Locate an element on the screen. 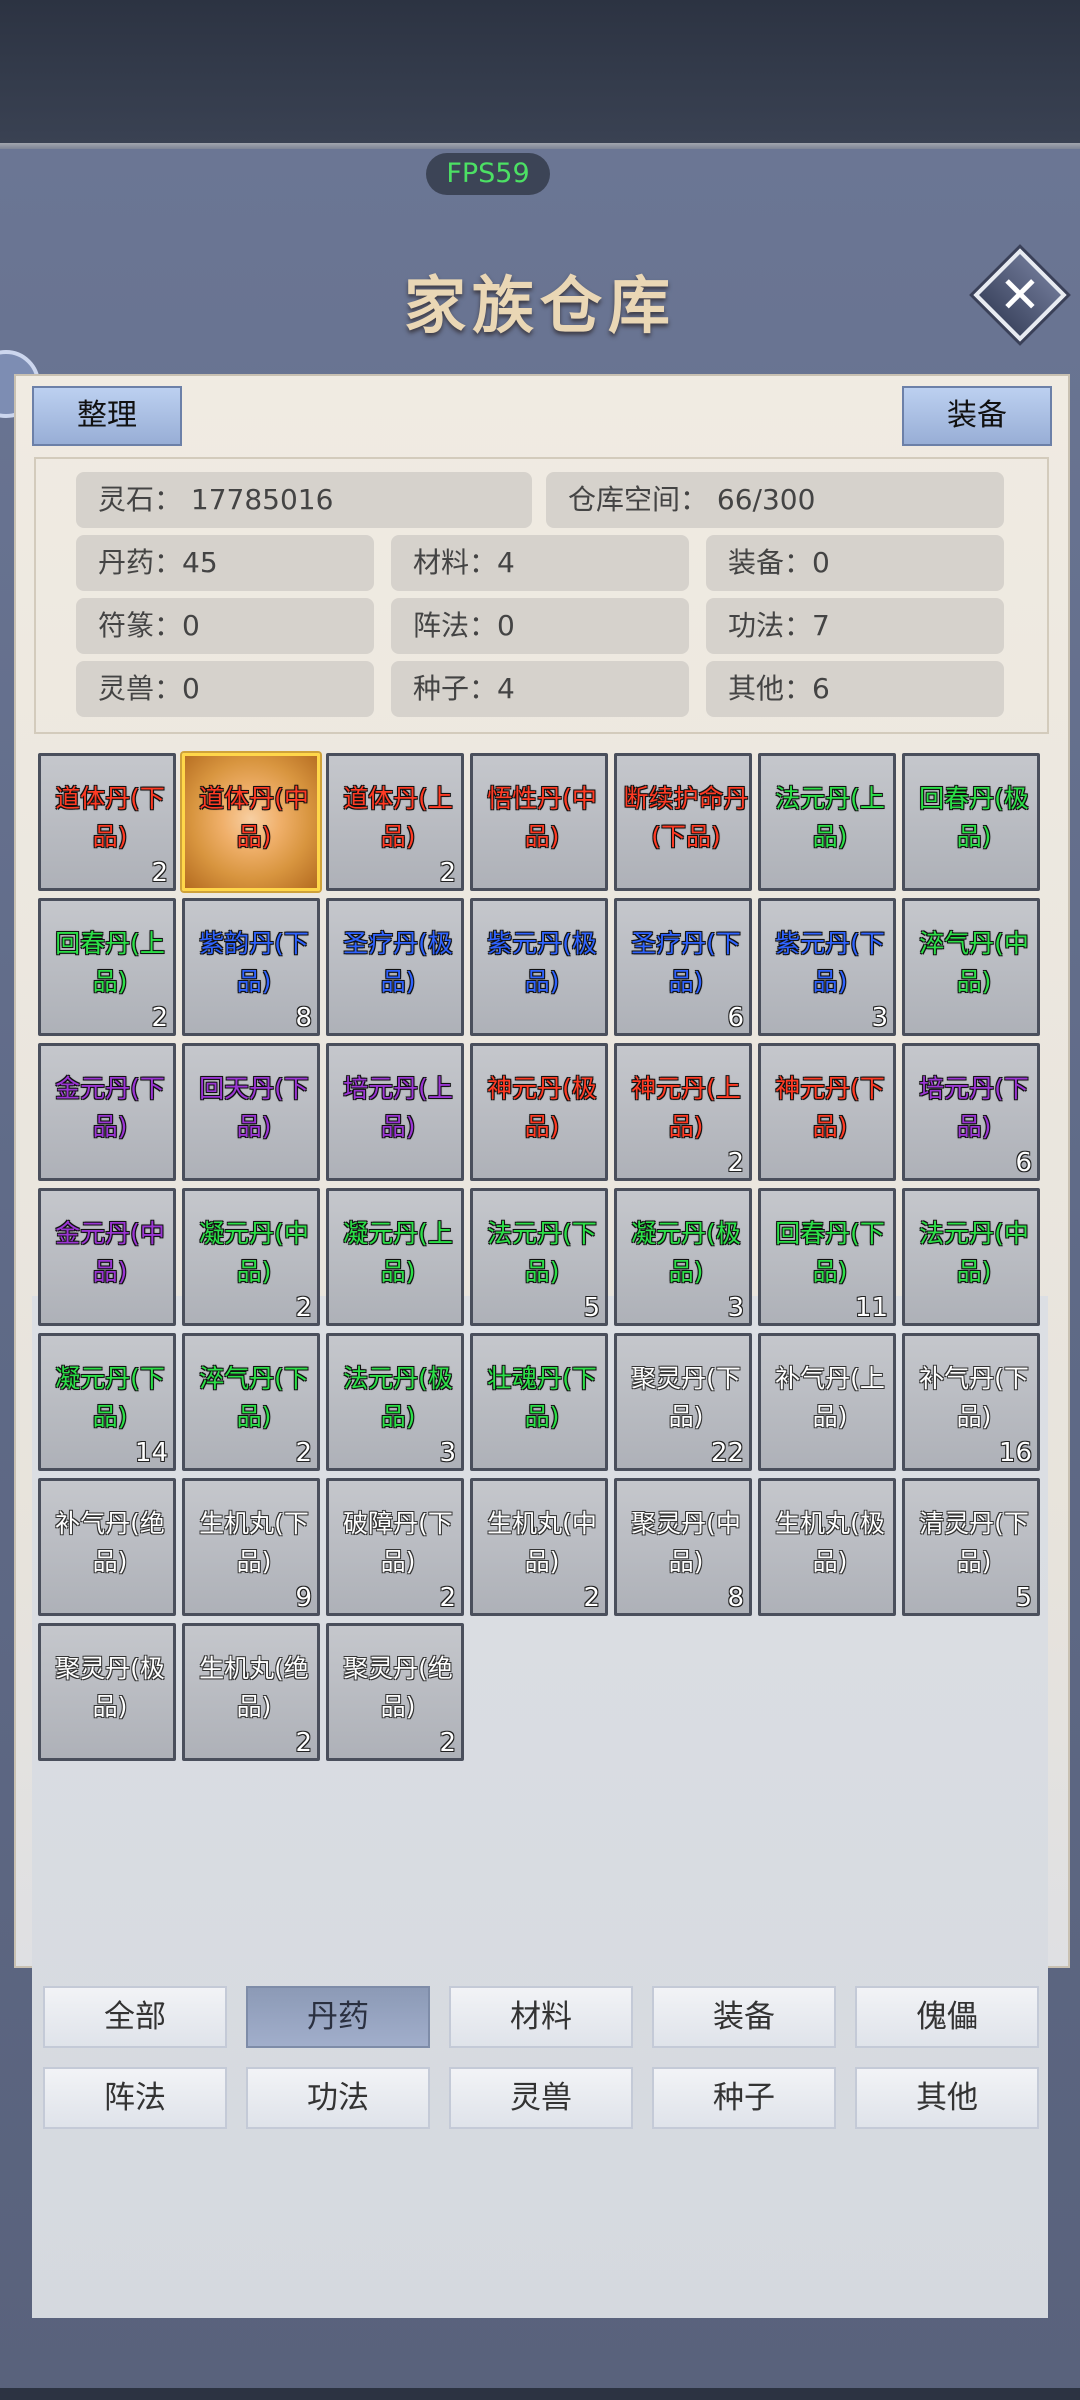 The height and width of the screenshot is (2400, 1080). item-cell: 聚灵丹(极品) is located at coordinates (107, 1692).